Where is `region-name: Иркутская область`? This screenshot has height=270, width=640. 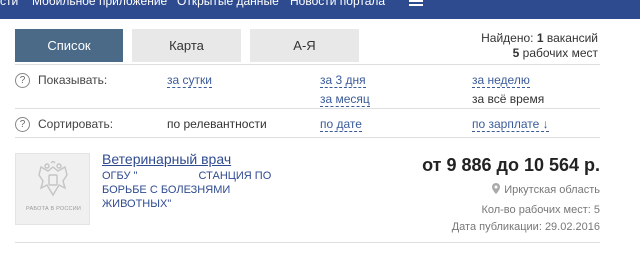 region-name: Иркутская область is located at coordinates (552, 190).